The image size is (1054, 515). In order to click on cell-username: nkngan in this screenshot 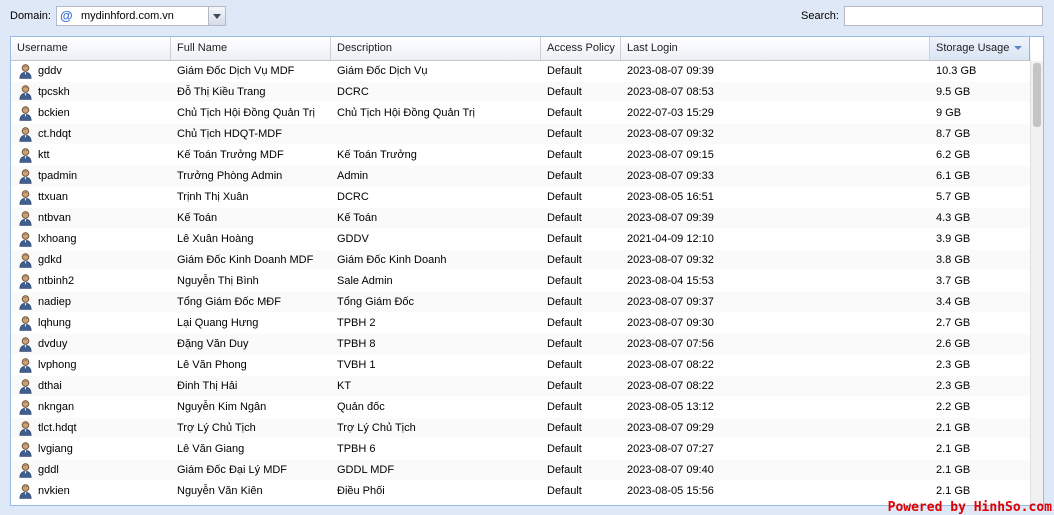, I will do `click(56, 407)`.